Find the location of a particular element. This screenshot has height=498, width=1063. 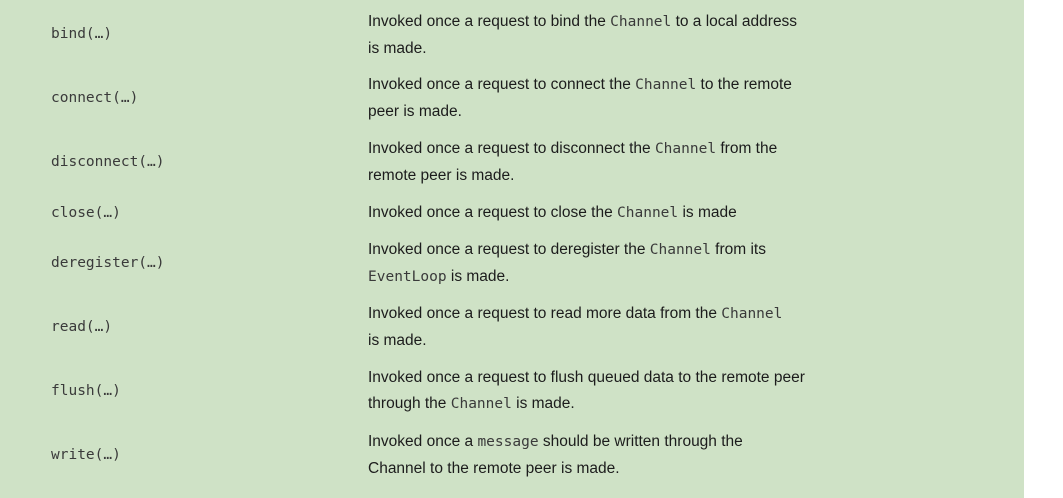

method-name: close(…) is located at coordinates (86, 213).